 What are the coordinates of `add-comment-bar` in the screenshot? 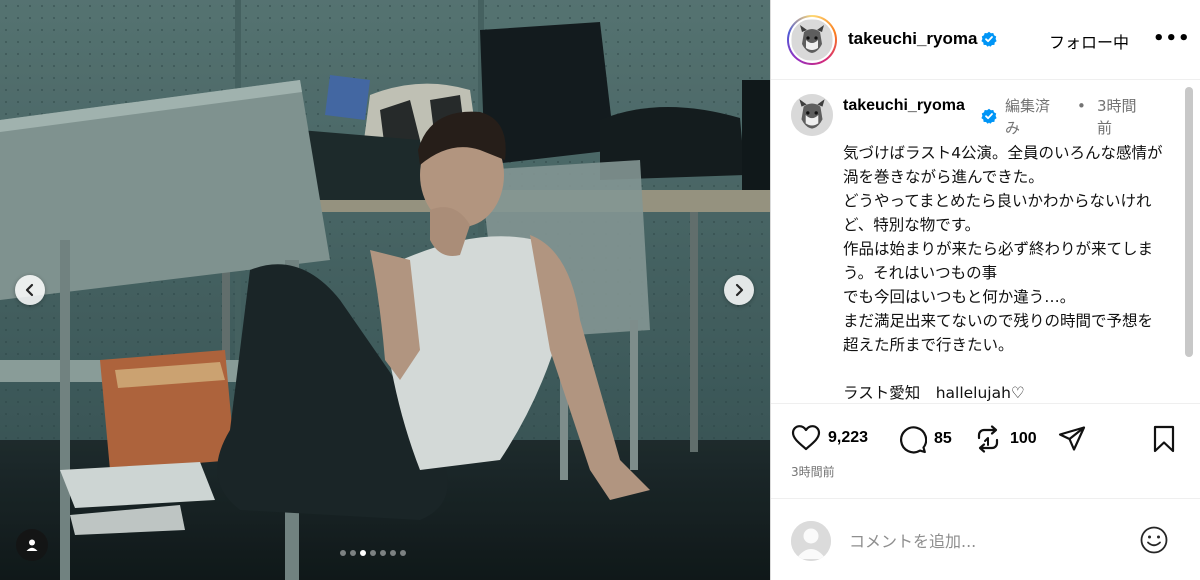 It's located at (985, 539).